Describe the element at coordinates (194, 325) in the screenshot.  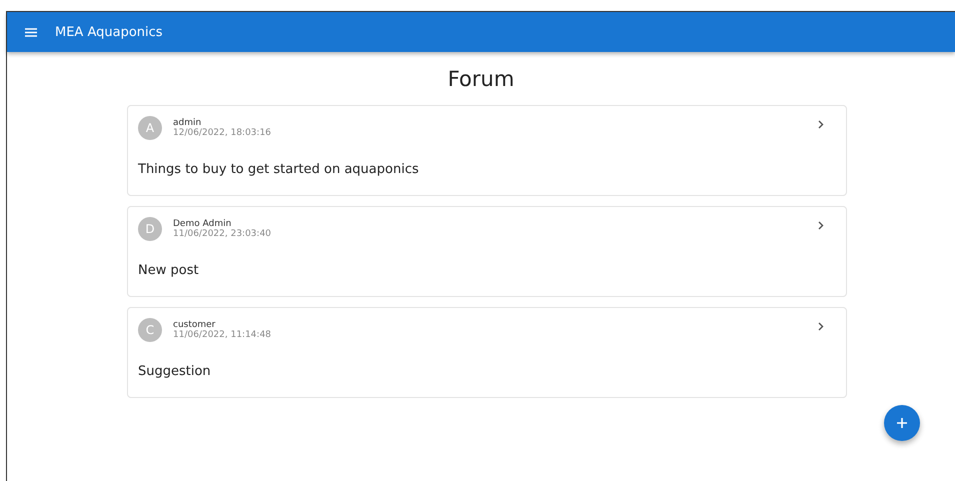
I see `post-author: customer` at that location.